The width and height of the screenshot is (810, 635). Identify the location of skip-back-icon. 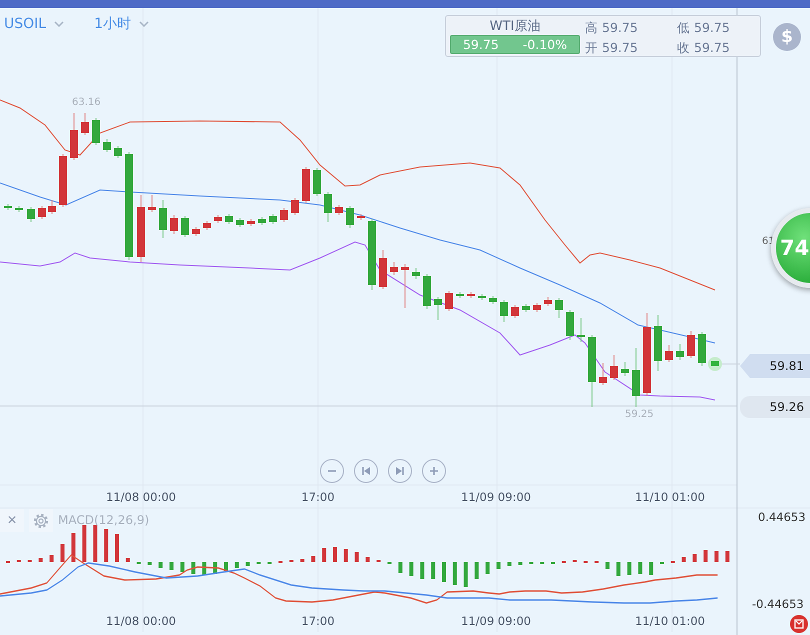
(366, 471).